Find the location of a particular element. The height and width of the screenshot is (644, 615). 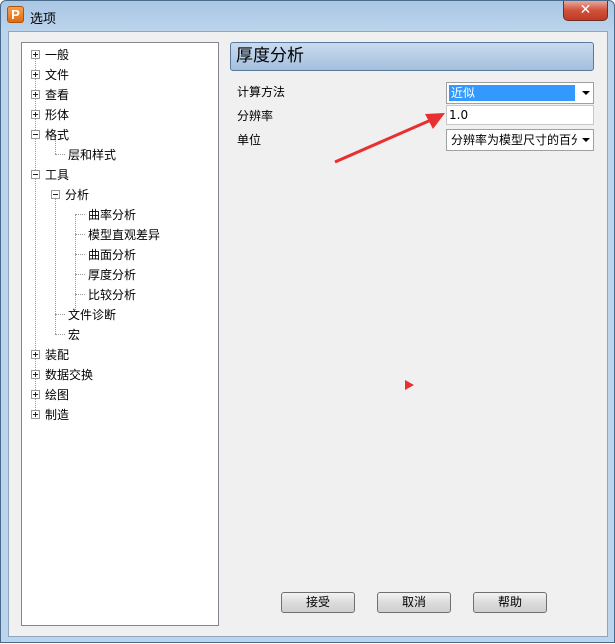

tree-item-file: 文件 is located at coordinates (50, 74).